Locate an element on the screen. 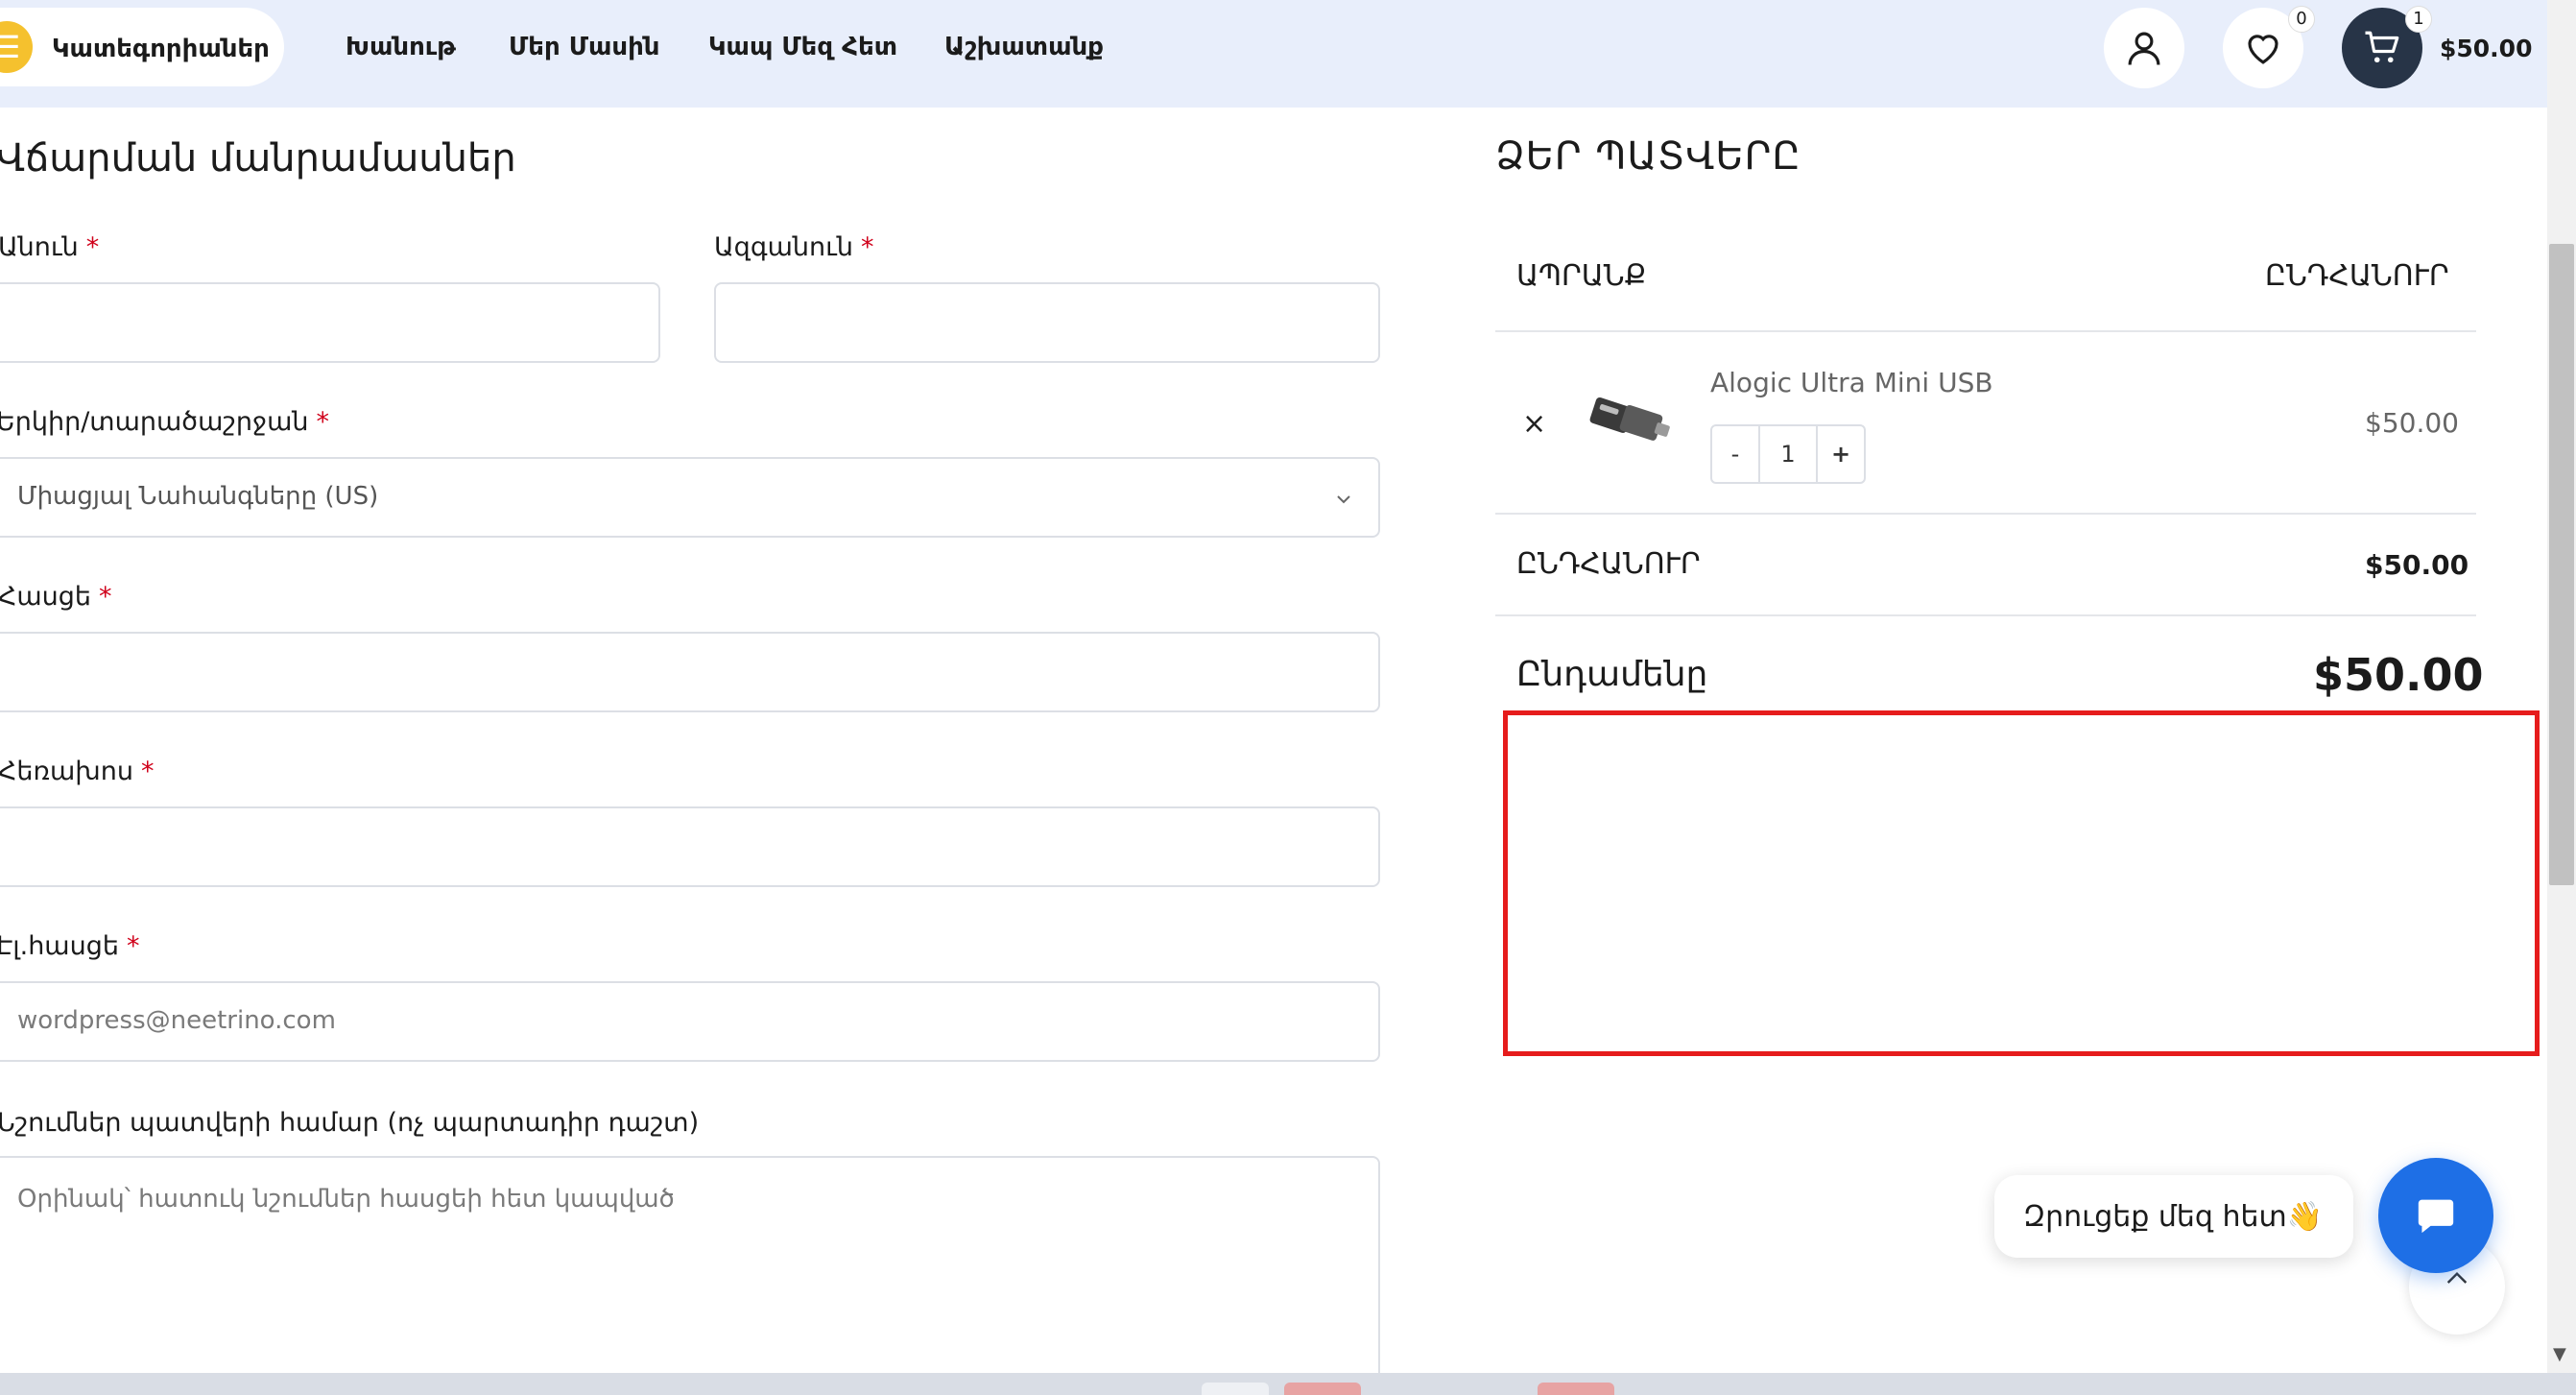 This screenshot has width=2576, height=1395. chat-prompt-bubble: Զրուցեք մեզ հետ👋 is located at coordinates (2173, 1217).